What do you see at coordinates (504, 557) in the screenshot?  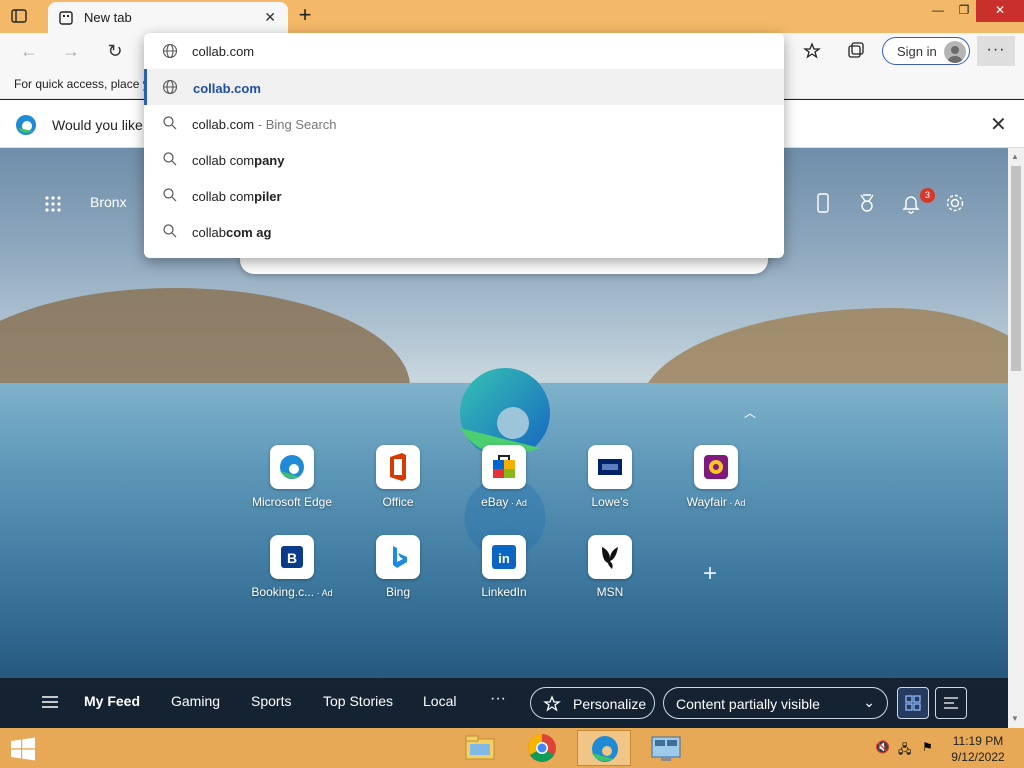 I see `linkedin-icon: in` at bounding box center [504, 557].